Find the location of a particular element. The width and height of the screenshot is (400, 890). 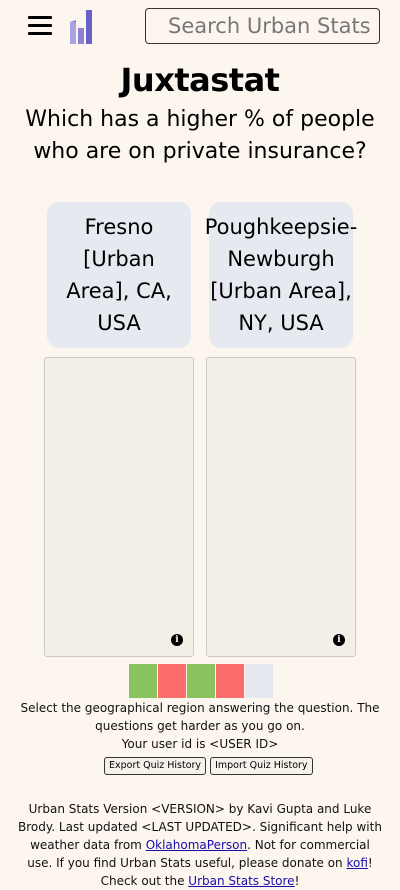

choice-button-left: Fresno [Urban Area], CA, USA is located at coordinates (119, 275).